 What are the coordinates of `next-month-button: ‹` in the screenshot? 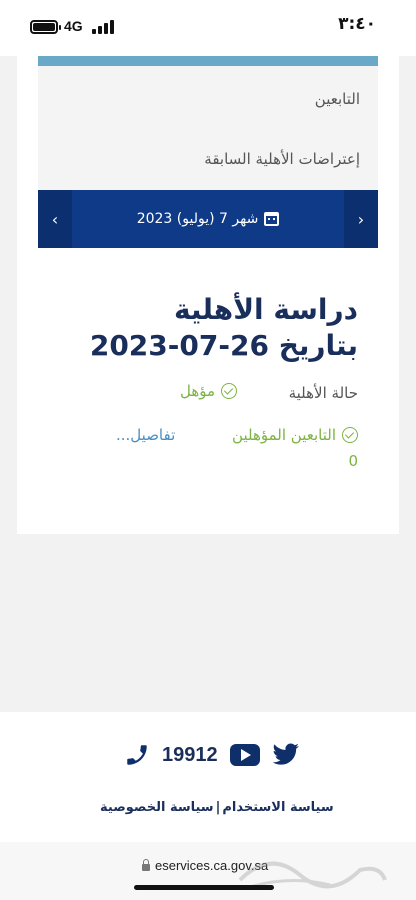 It's located at (55, 219).